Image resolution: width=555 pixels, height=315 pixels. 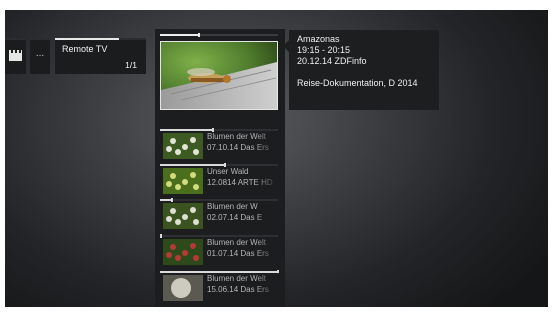 What do you see at coordinates (183, 146) in the screenshot?
I see `daisies-thumbnail` at bounding box center [183, 146].